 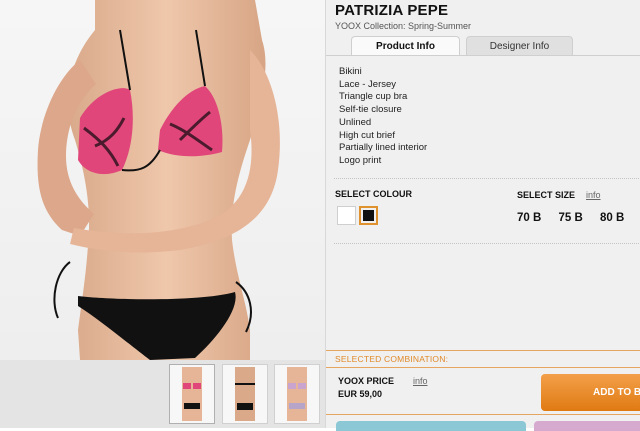 I want to click on description-line: Logo print, so click(x=360, y=160).